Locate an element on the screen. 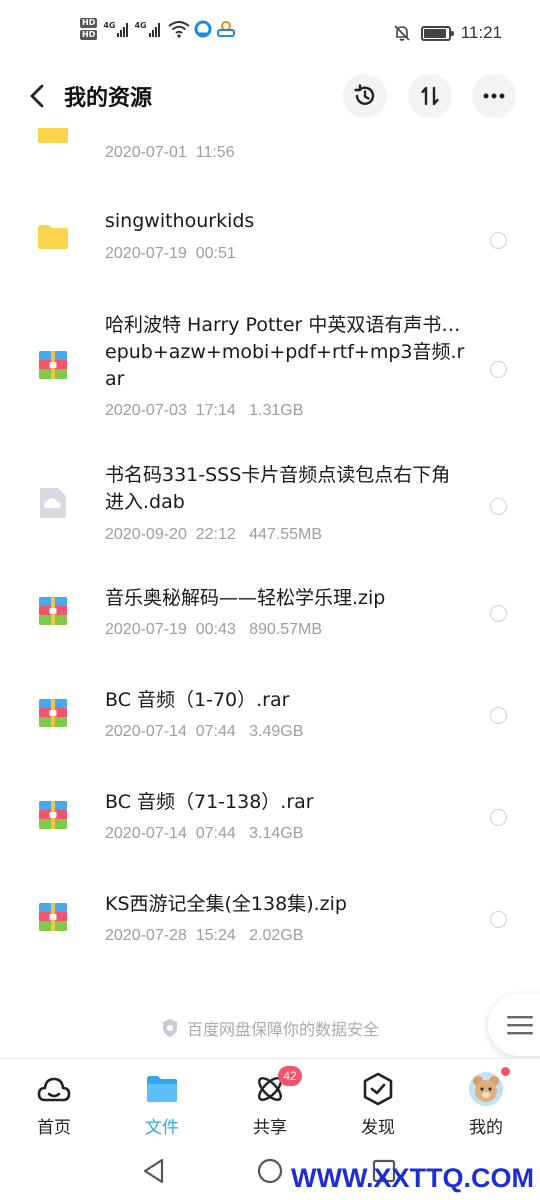 Image resolution: width=540 pixels, height=1200 pixels. tab-mine: 我的 is located at coordinates (486, 1102).